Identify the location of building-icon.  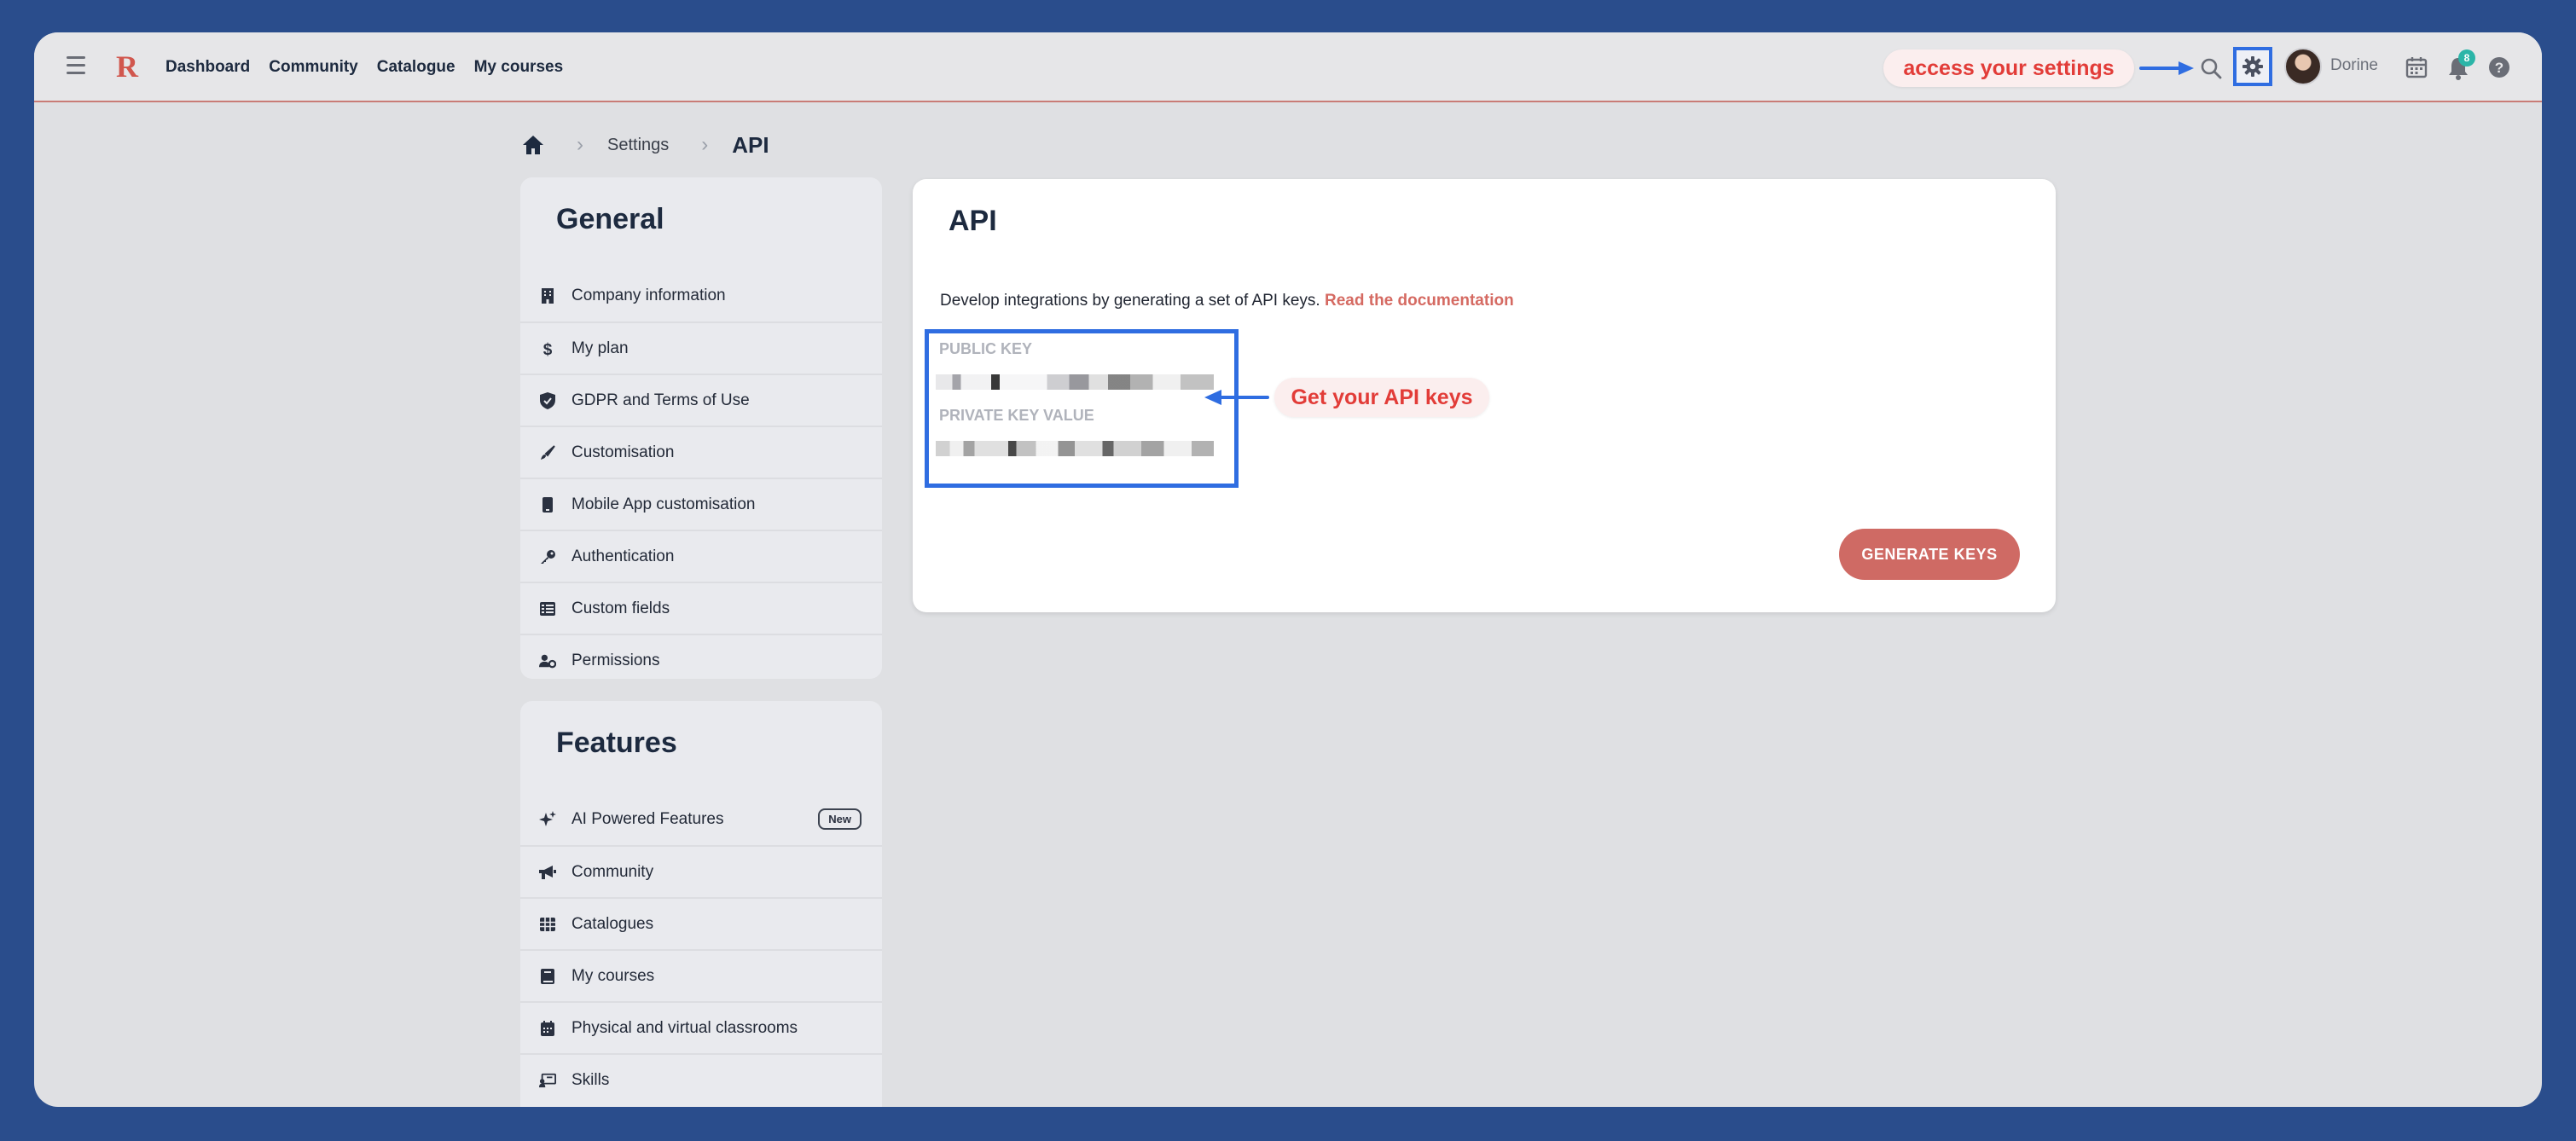
(547, 295).